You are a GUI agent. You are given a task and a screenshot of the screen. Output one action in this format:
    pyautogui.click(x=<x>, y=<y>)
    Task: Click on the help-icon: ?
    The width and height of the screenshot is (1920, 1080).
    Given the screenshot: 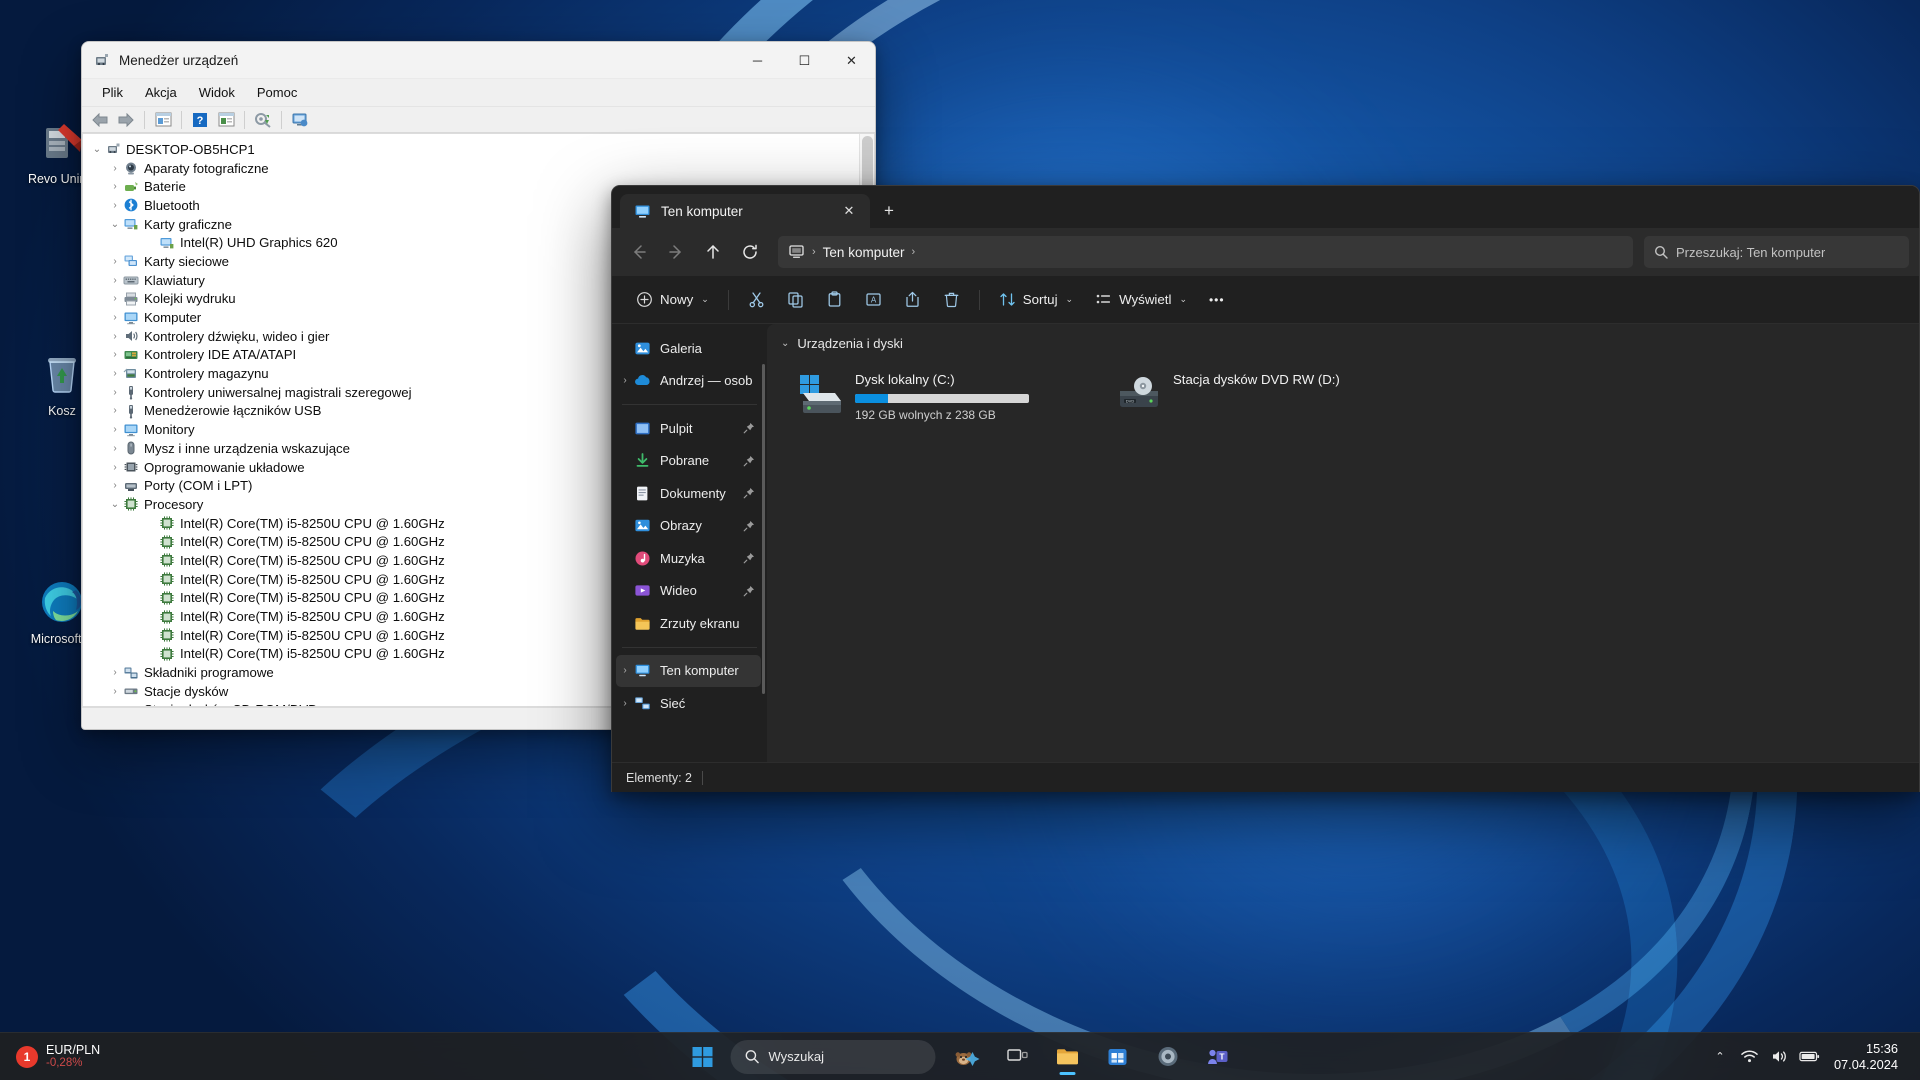 What is the action you would take?
    pyautogui.click(x=200, y=120)
    